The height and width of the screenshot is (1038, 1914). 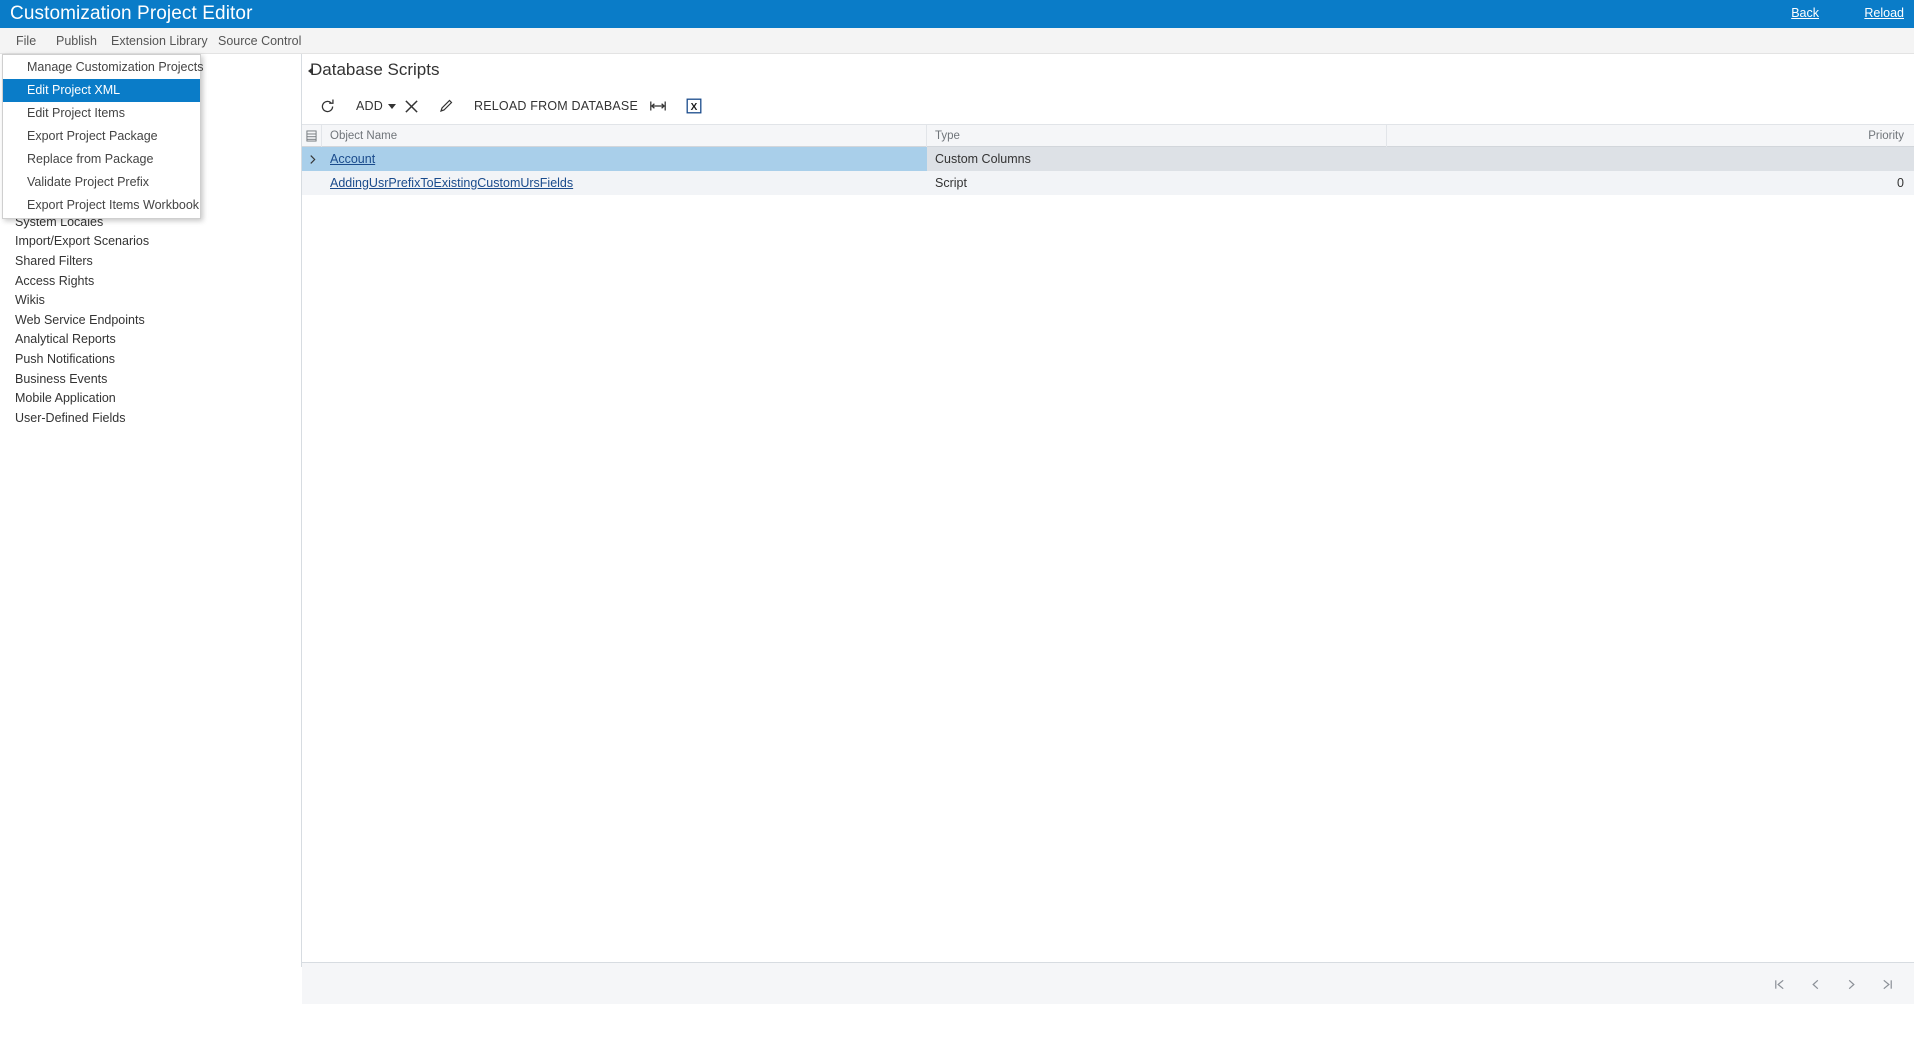 I want to click on sidebar-item-user-defined-fields: User-Defined Fields, so click(x=150, y=419).